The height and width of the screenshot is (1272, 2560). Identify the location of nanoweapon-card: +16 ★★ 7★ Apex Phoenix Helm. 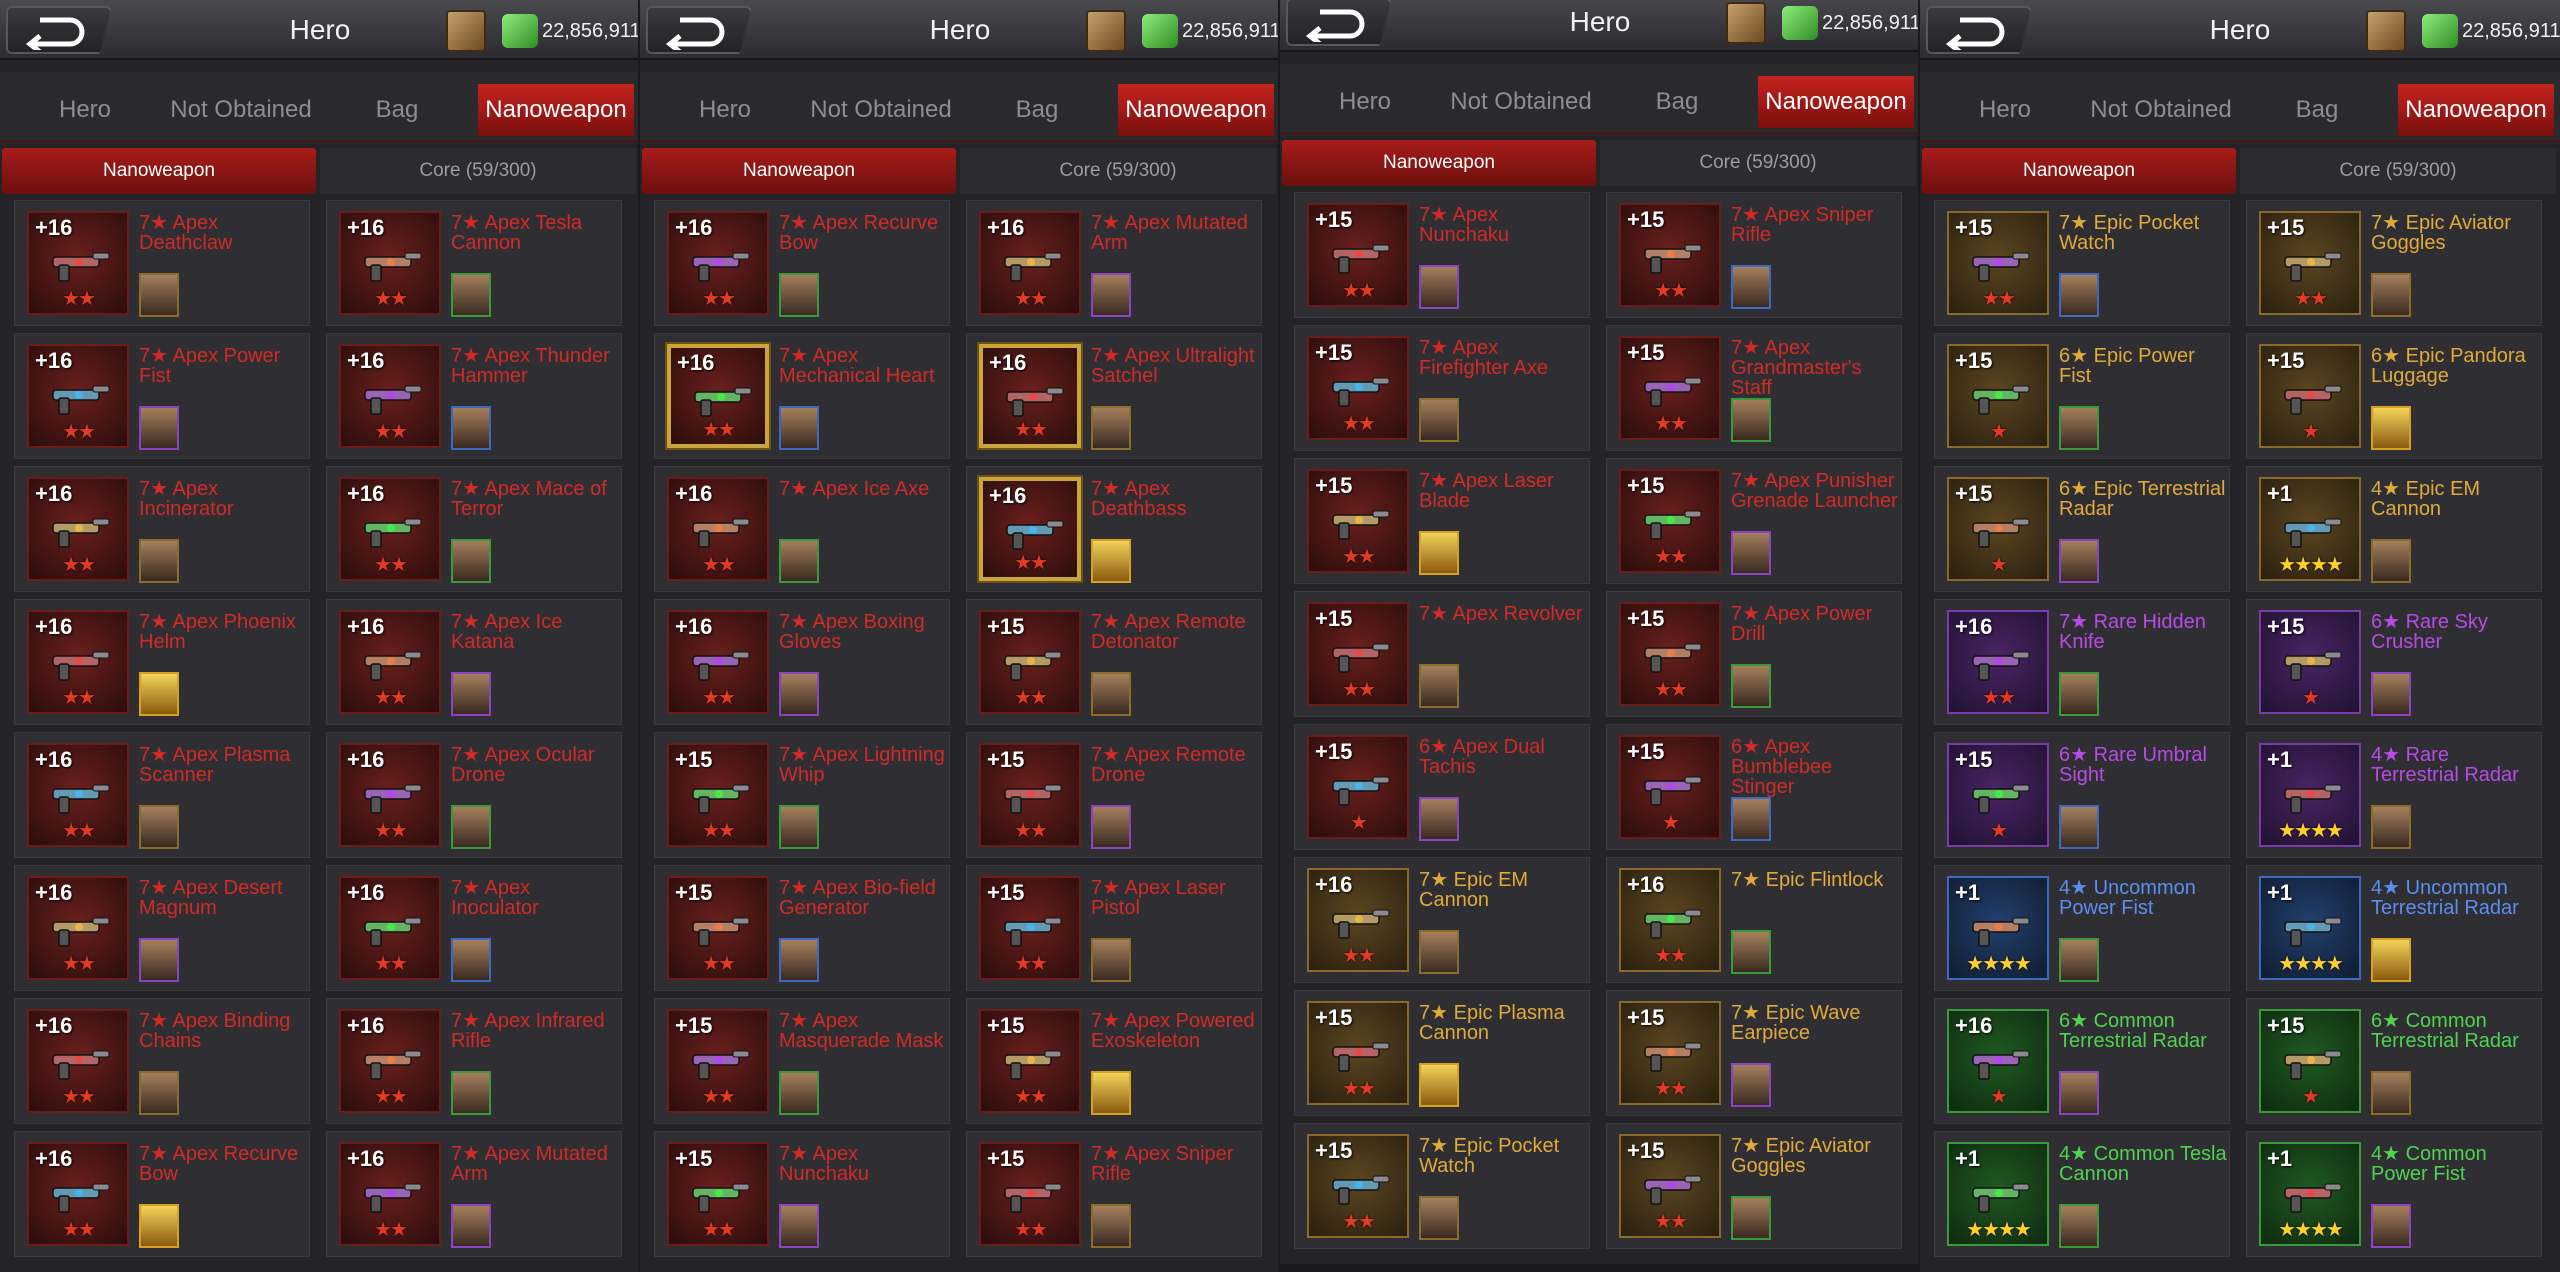
(162, 662).